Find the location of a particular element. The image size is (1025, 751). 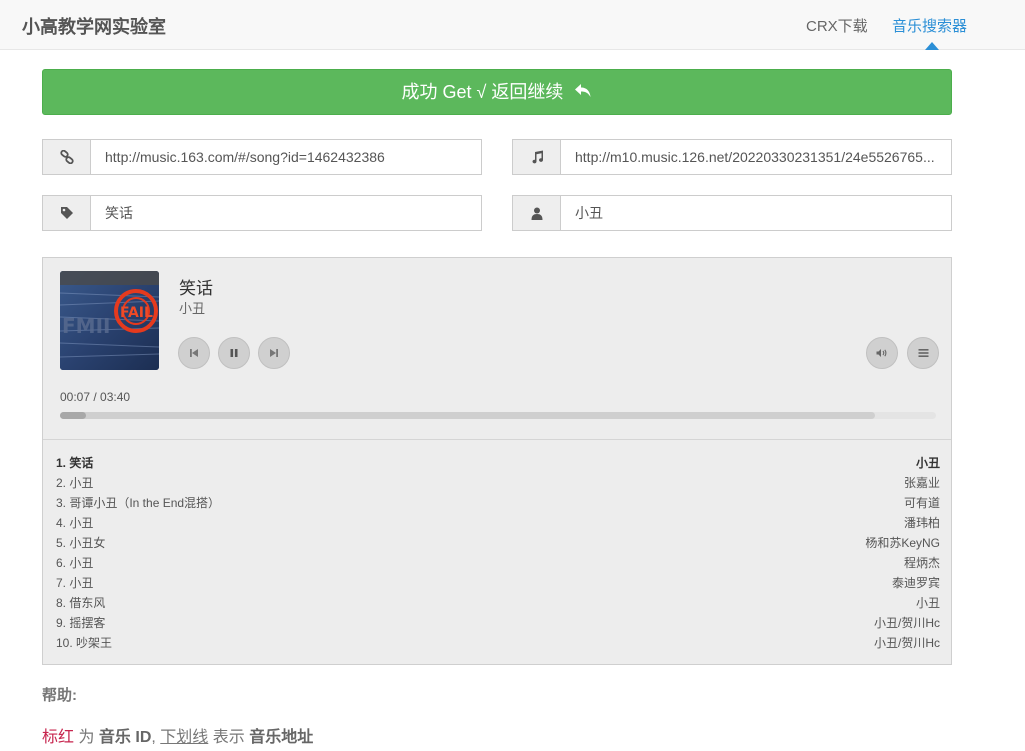

playlist-item: 4. 小丑 潘玮柏 is located at coordinates (498, 523).